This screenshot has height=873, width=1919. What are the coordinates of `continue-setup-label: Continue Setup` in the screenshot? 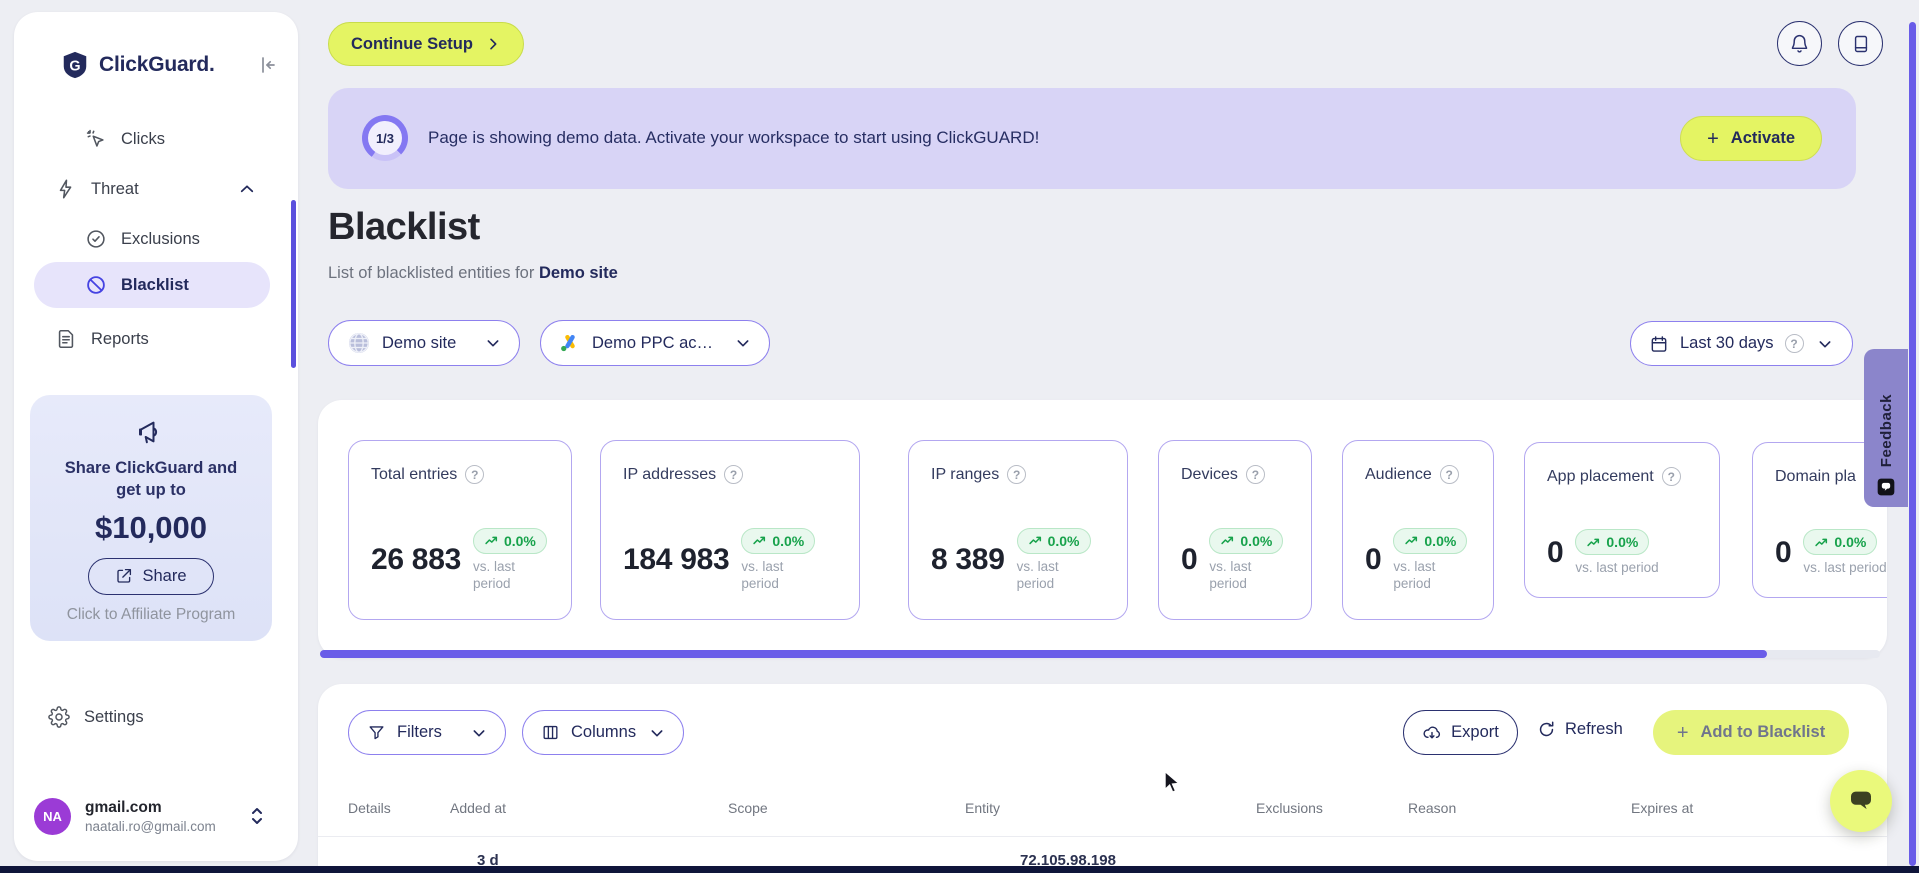 It's located at (412, 43).